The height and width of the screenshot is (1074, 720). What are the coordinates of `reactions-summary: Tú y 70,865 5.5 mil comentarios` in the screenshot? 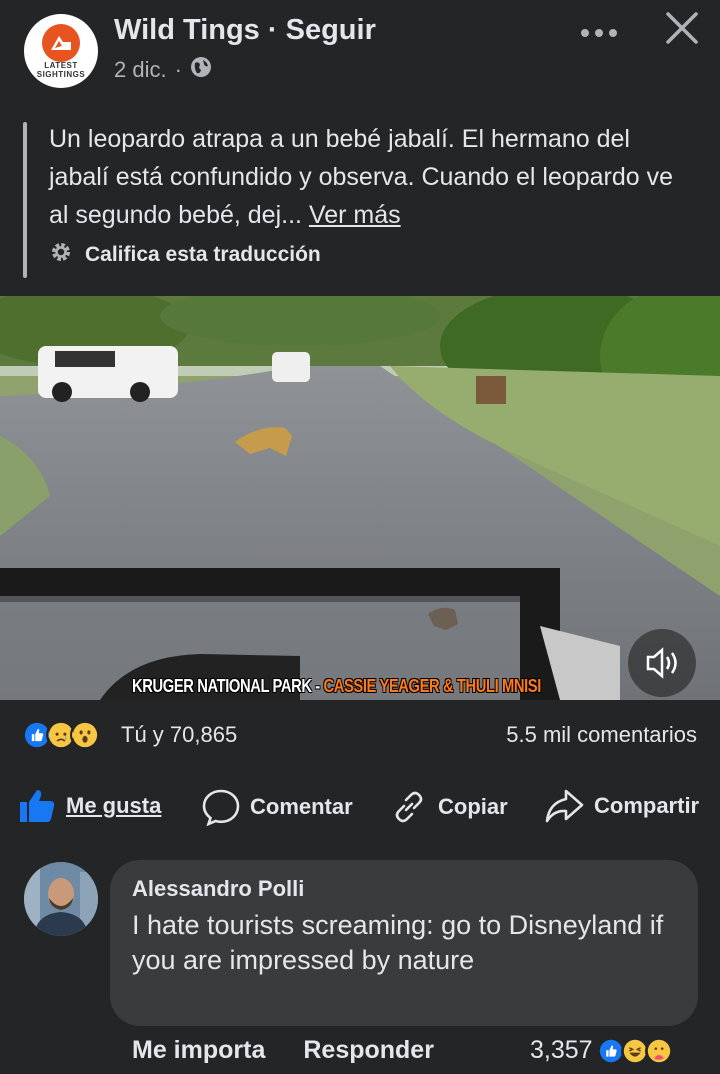 It's located at (360, 733).